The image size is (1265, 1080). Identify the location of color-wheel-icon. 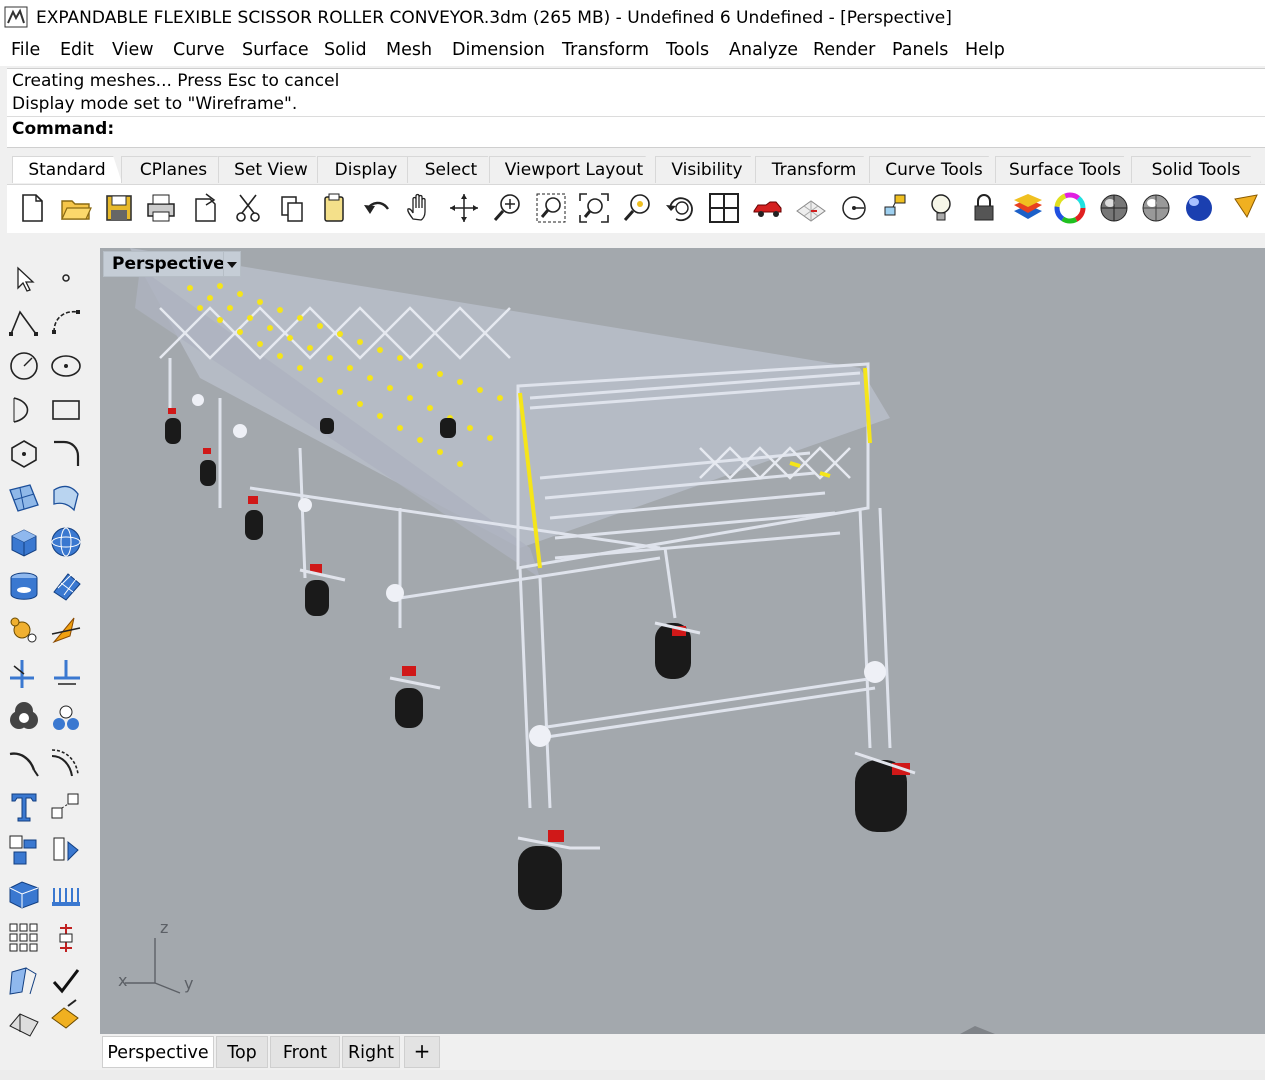
(1070, 208).